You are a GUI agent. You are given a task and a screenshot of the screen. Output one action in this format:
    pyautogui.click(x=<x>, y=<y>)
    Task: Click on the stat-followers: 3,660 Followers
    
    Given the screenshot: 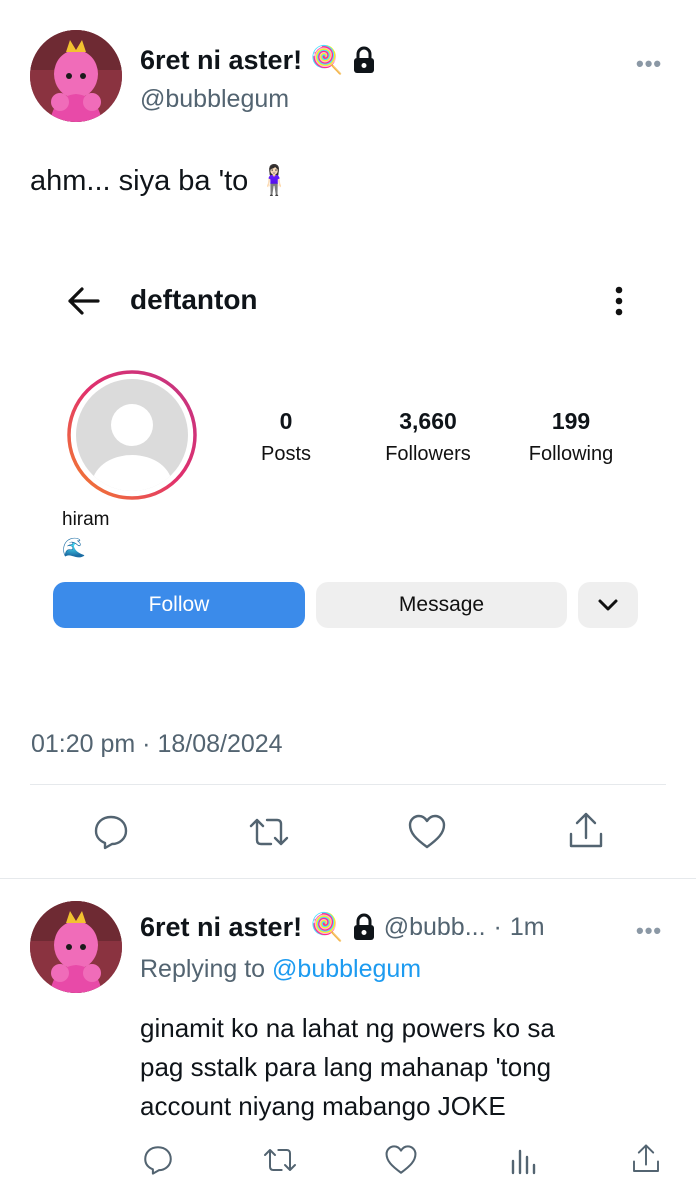 What is the action you would take?
    pyautogui.click(x=428, y=437)
    